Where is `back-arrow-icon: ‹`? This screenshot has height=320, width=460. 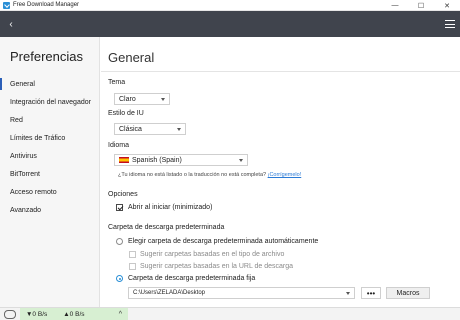
back-arrow-icon: ‹ is located at coordinates (11, 24).